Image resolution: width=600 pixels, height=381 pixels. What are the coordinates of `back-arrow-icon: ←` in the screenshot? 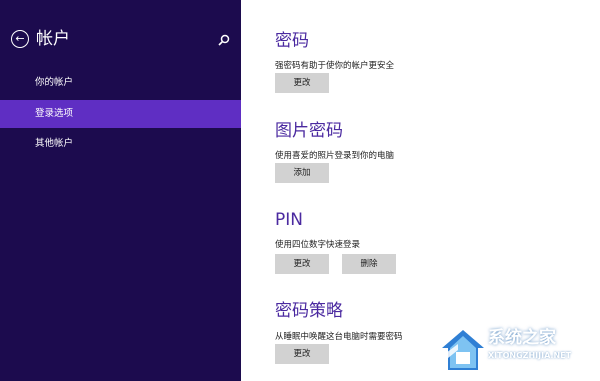 It's located at (20, 39).